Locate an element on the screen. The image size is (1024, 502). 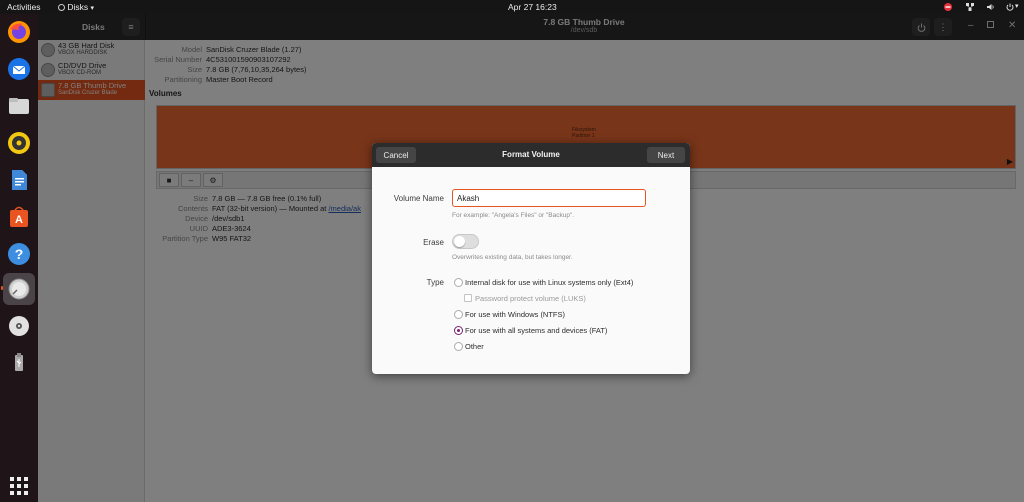
show-applications-button is located at coordinates (19, 486).